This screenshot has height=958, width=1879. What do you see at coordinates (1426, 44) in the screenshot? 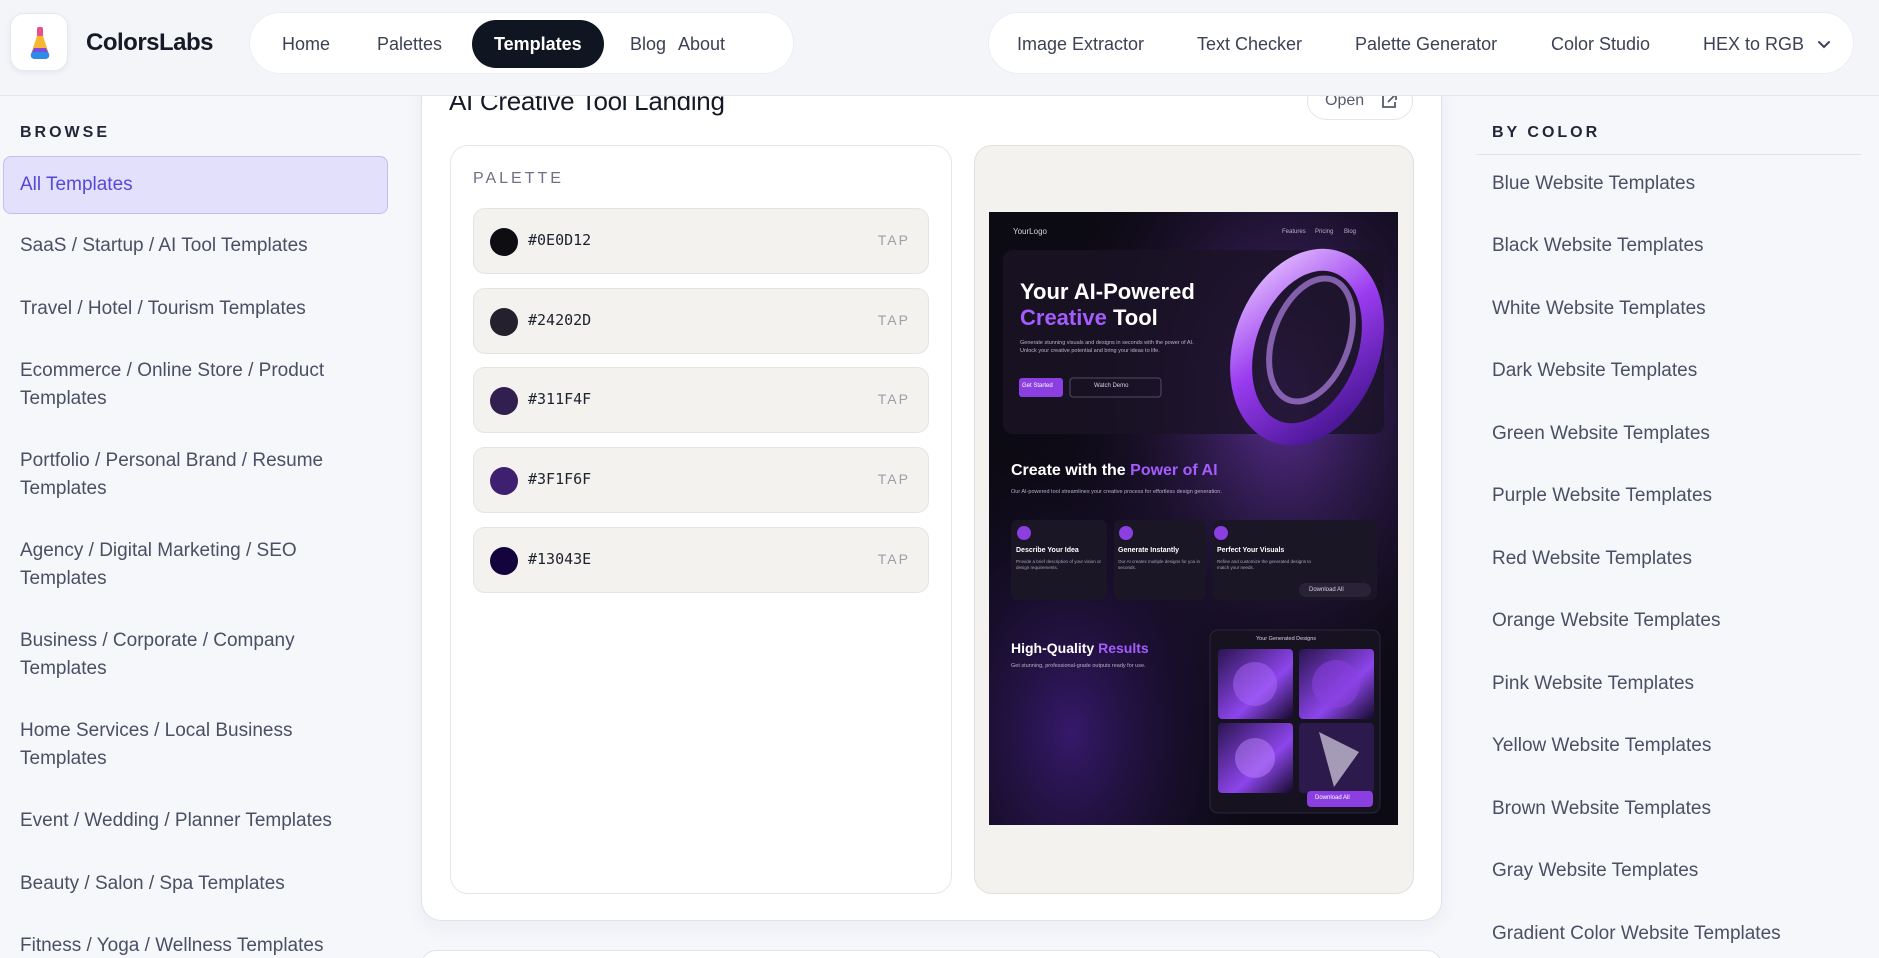
I see `tool-palette-generator: Palette Generator` at bounding box center [1426, 44].